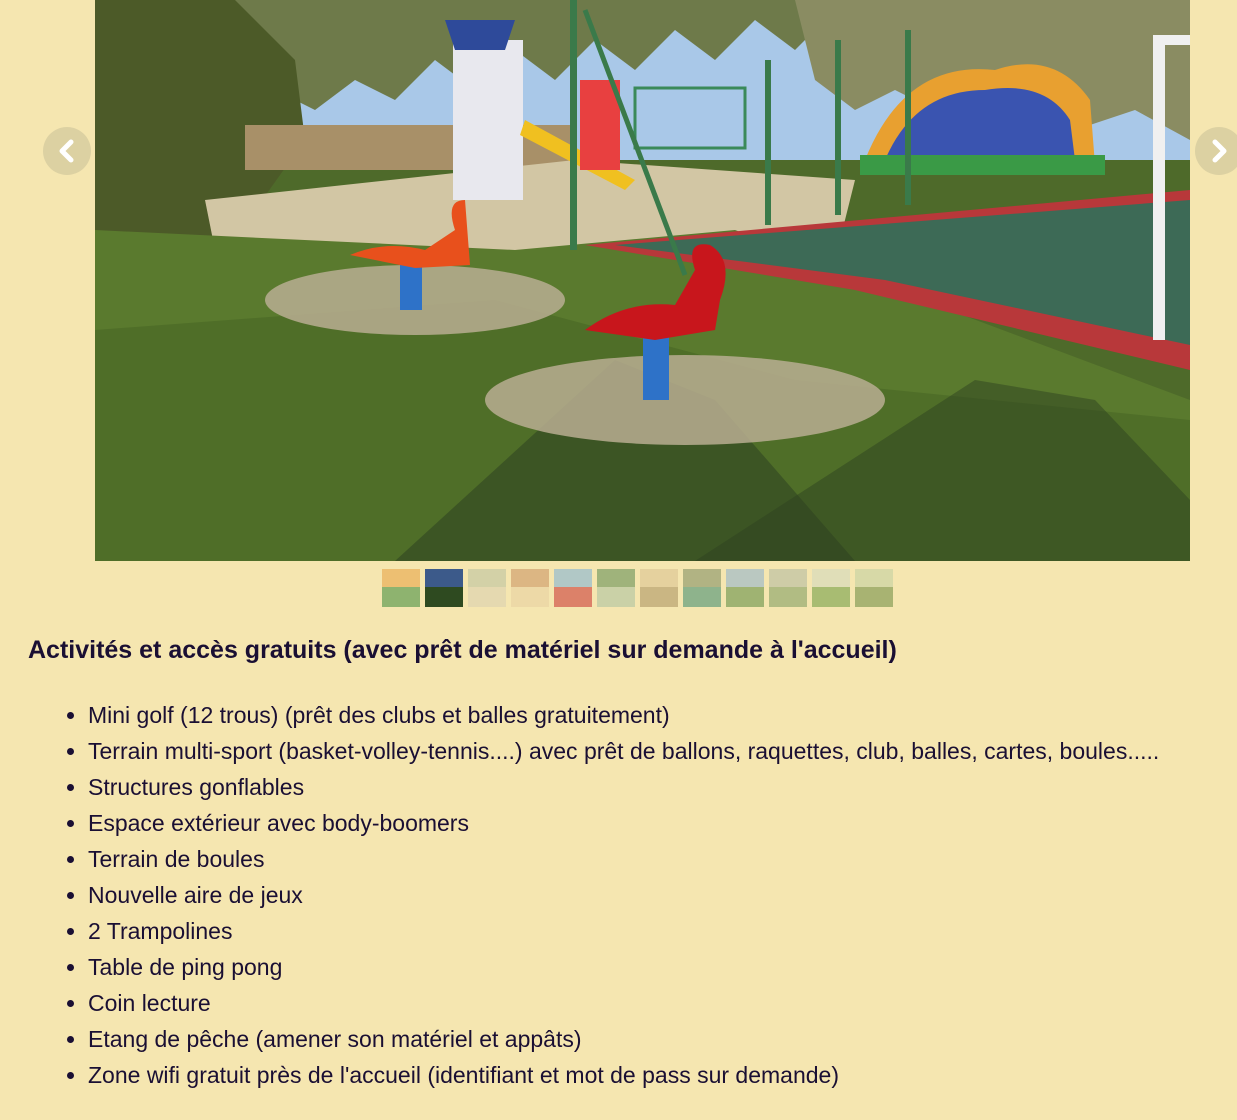 The height and width of the screenshot is (1120, 1237). What do you see at coordinates (623, 859) in the screenshot?
I see `activity-item: Terrain de boules` at bounding box center [623, 859].